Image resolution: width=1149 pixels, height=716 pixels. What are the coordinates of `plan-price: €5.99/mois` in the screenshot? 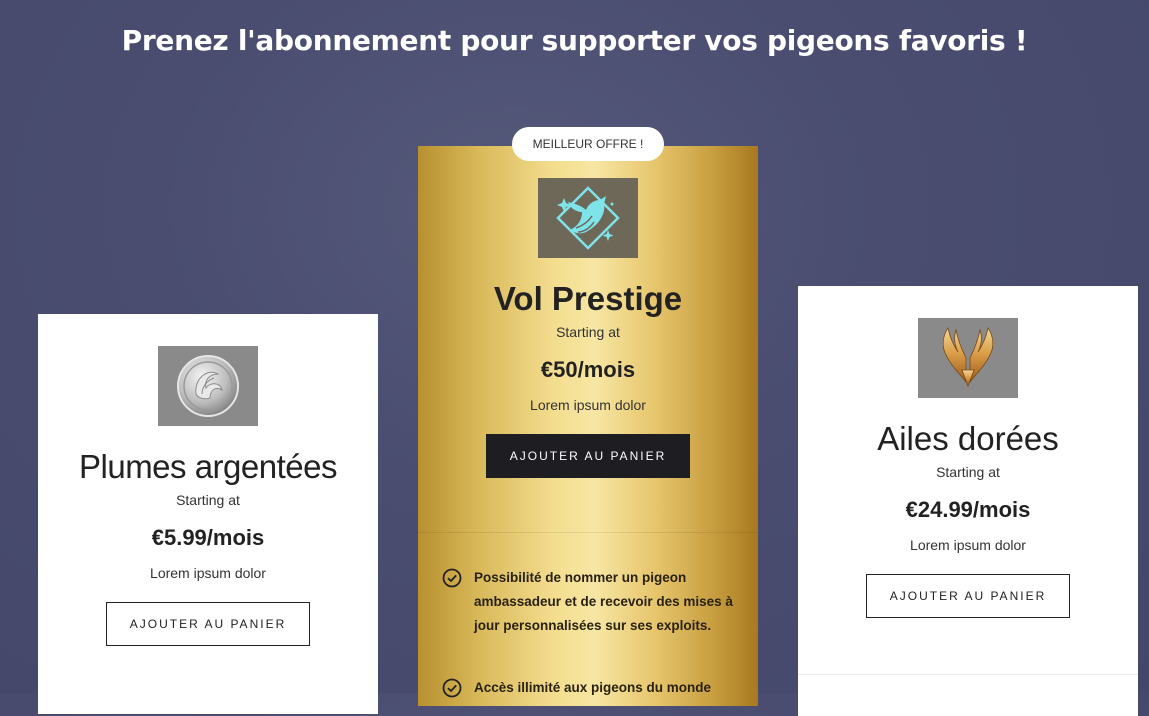 It's located at (208, 537).